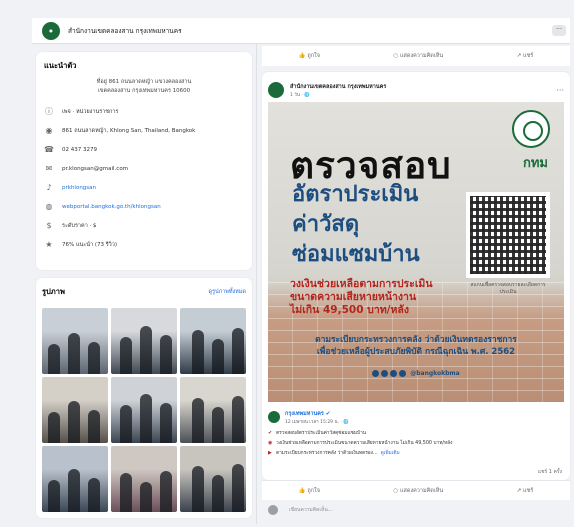 The image size is (574, 527). I want to click on post-actions: 👍 ถูกใจ ○ แสดงความคิดเห็น ↗ แชร์, so click(416, 490).